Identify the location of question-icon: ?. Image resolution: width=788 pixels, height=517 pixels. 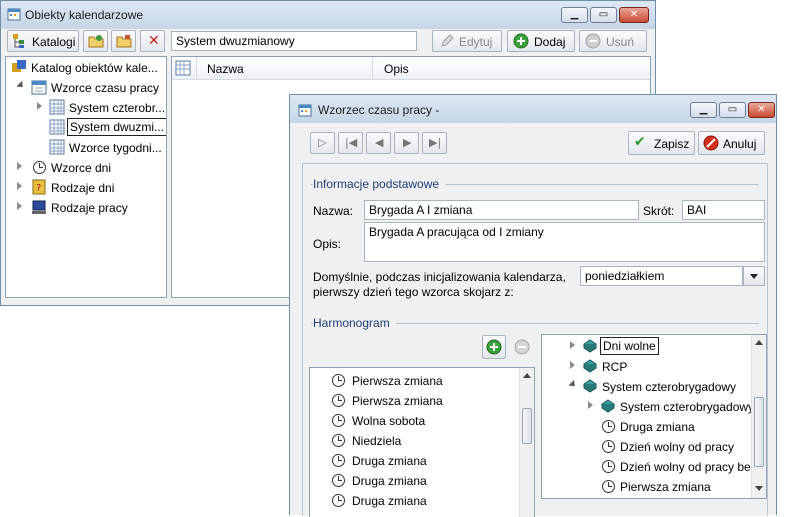
(39, 187).